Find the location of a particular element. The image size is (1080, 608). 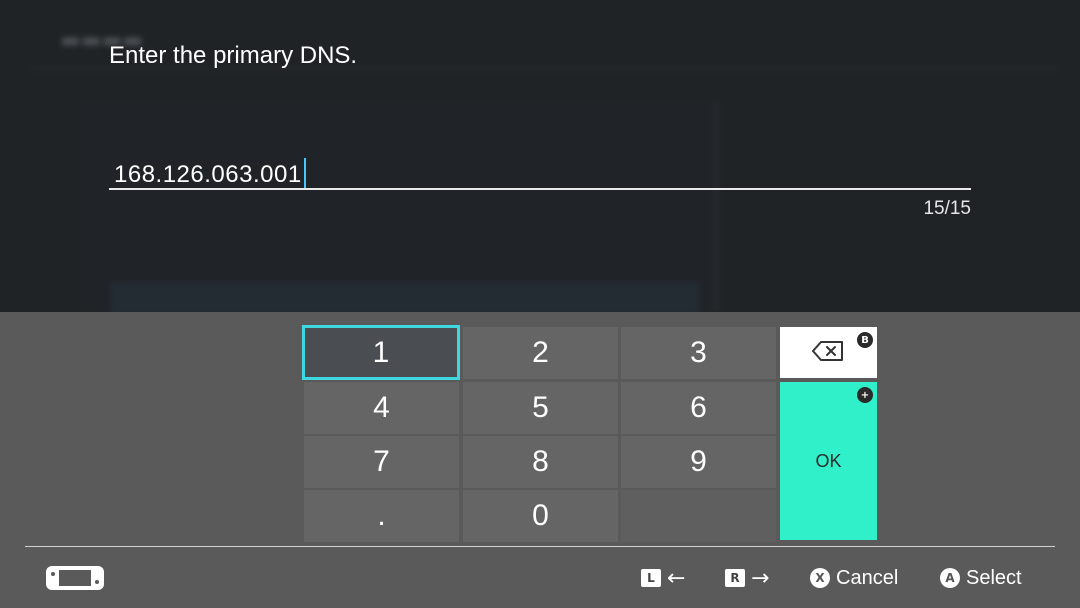

ok-button: OK + is located at coordinates (828, 461).